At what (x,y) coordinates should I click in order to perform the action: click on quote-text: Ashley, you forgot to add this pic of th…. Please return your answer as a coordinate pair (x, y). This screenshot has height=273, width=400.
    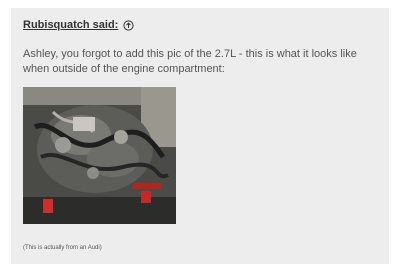
    Looking at the image, I should click on (190, 61).